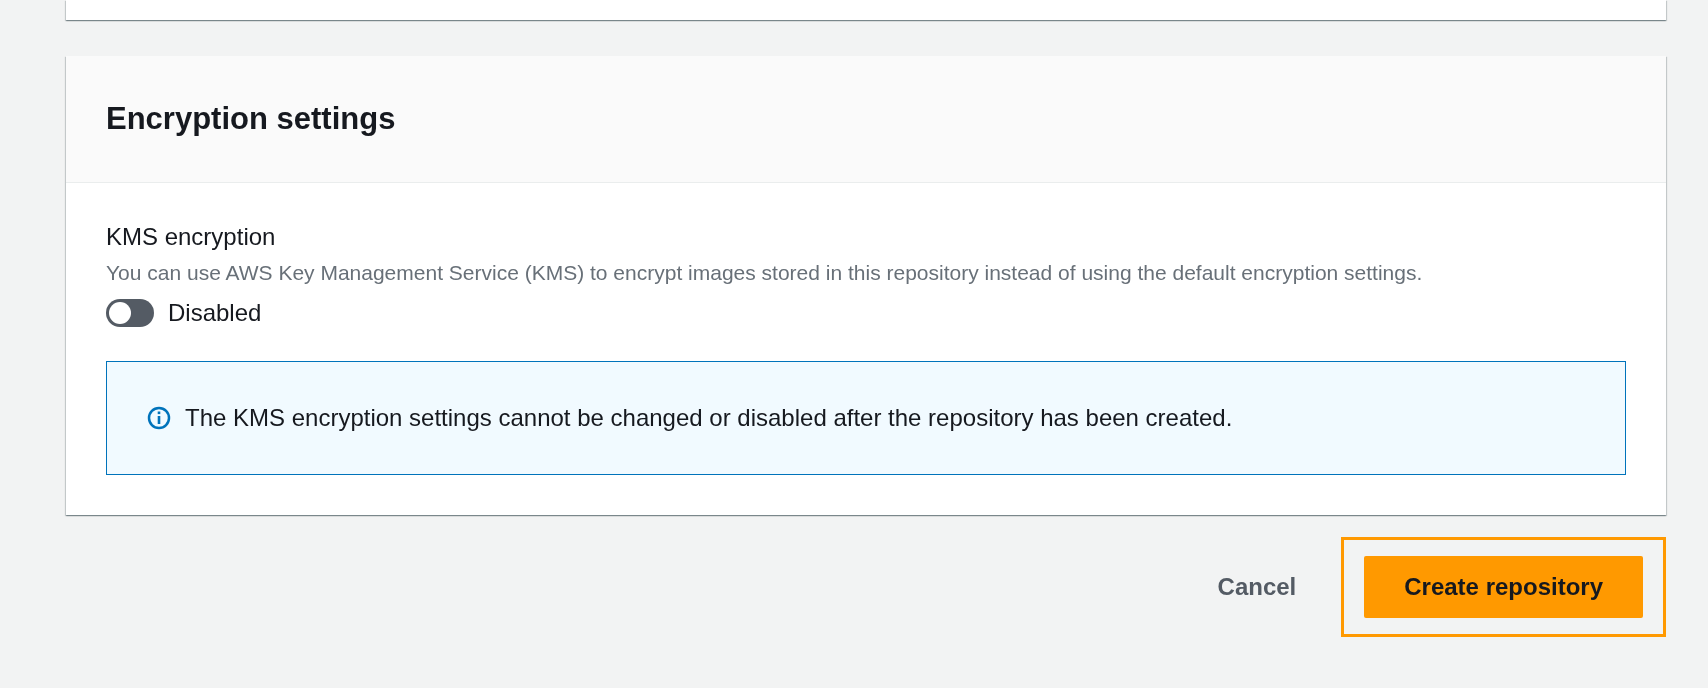 This screenshot has height=688, width=1708. I want to click on cancel-button: Cancel, so click(1257, 587).